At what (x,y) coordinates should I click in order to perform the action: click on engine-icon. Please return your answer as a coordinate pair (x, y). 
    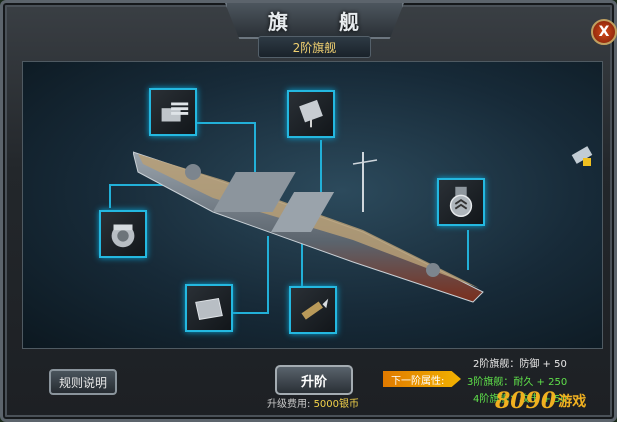
    Looking at the image, I should click on (123, 236).